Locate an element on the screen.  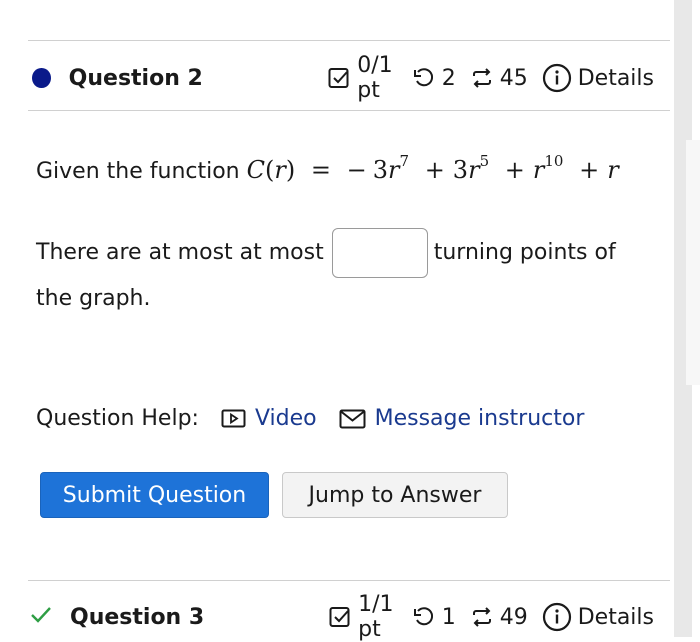
message-instructor-link: Message instructor is located at coordinates (462, 418).